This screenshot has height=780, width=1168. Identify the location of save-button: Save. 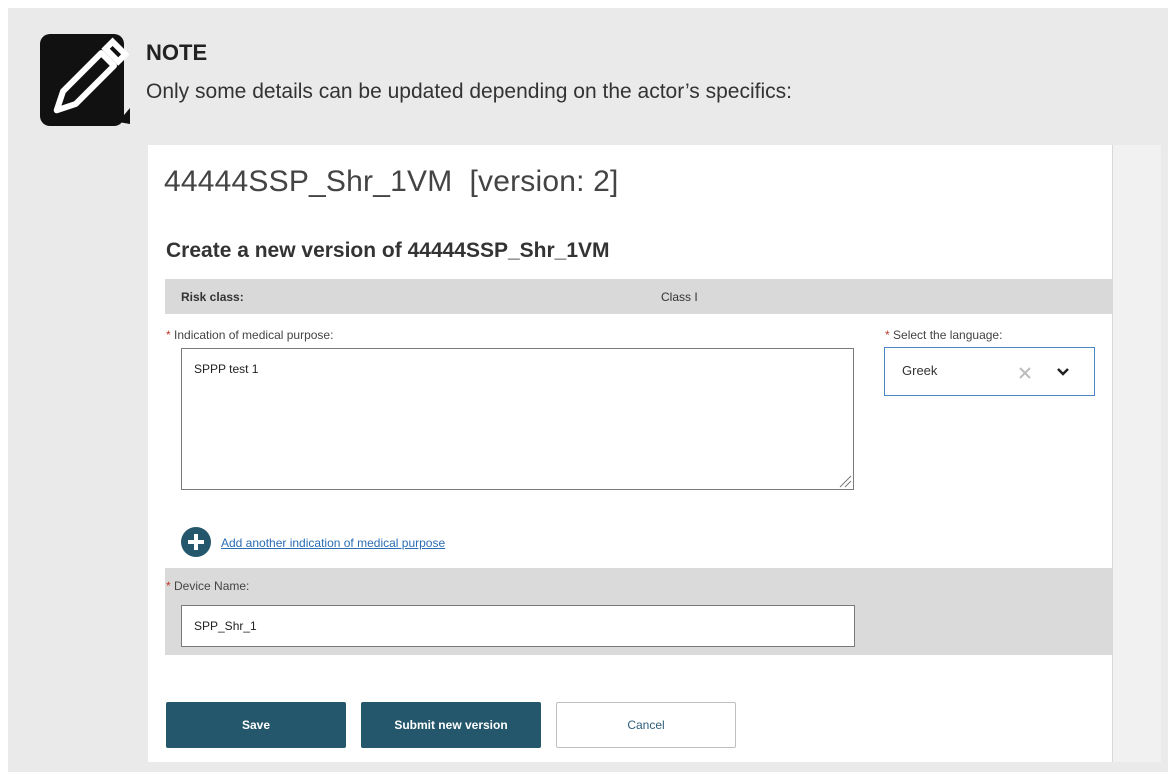
(256, 725).